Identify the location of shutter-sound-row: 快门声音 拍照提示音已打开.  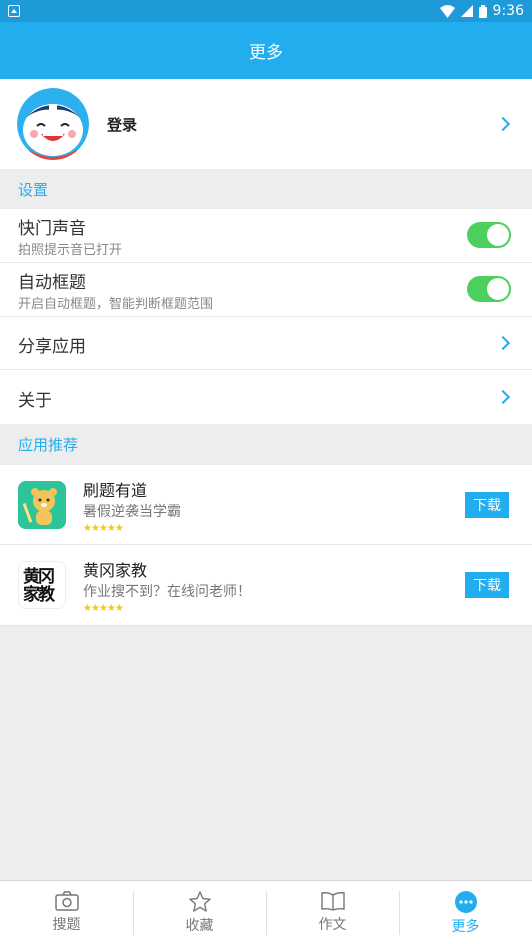
(266, 236).